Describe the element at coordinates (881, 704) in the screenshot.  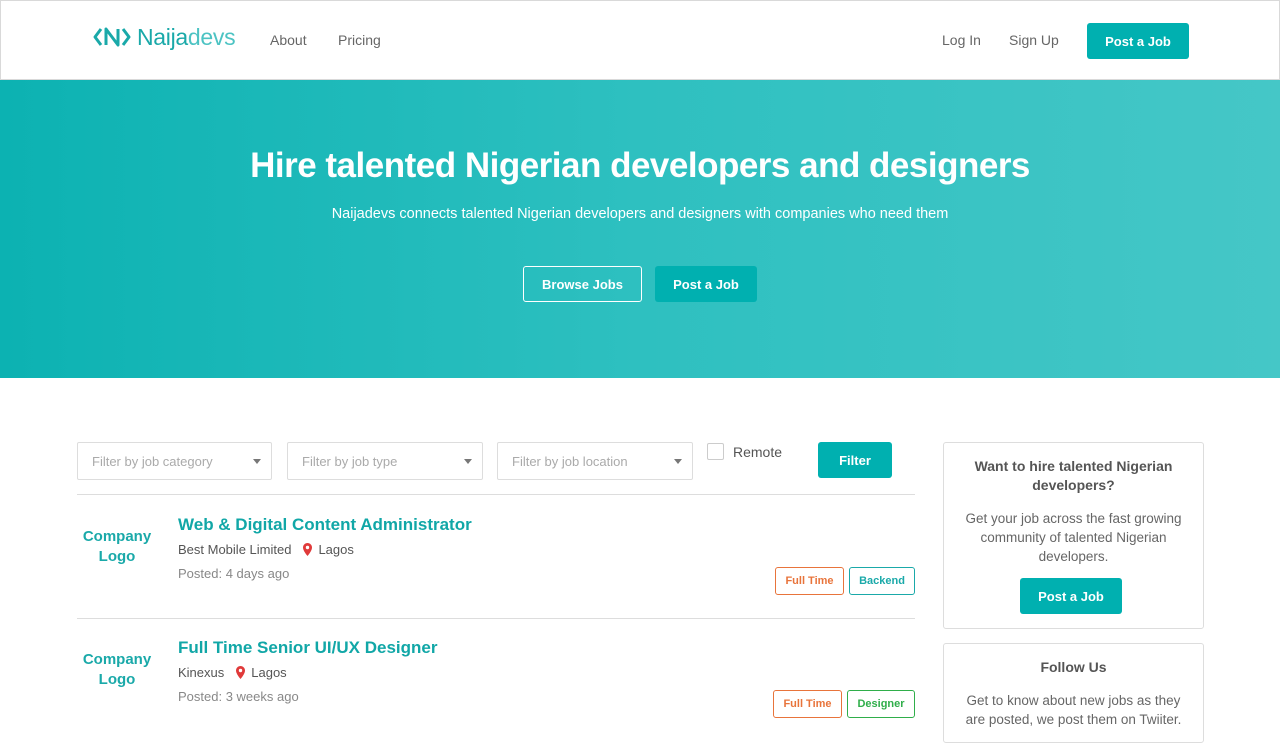
I see `tag-designer: Designer` at that location.